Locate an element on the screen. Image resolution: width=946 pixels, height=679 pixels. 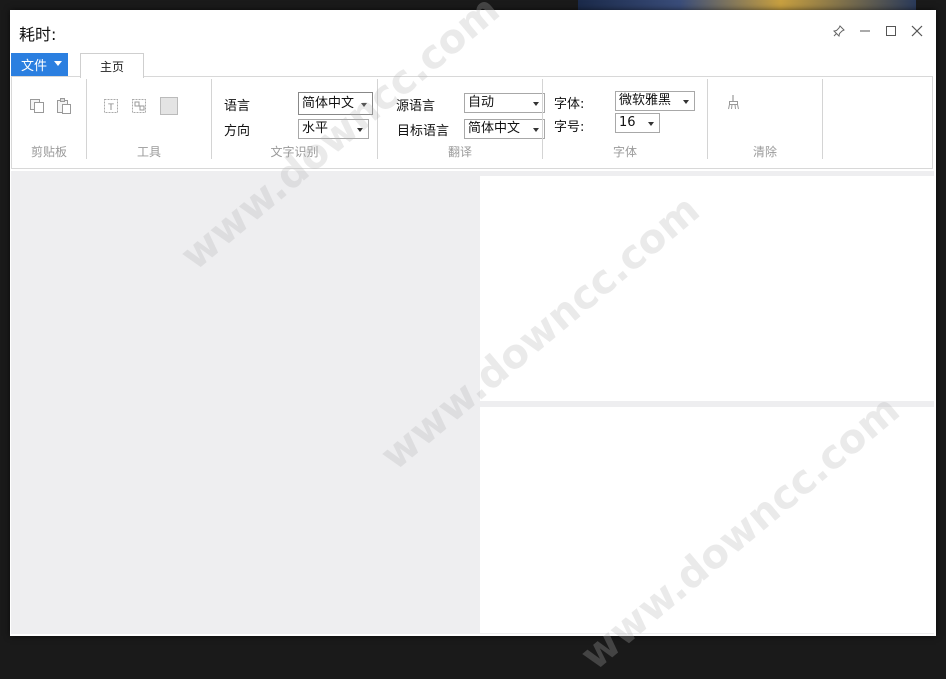
group-font: 字体: 微软雅黑 字号: 16 字体 is located at coordinates (625, 122).